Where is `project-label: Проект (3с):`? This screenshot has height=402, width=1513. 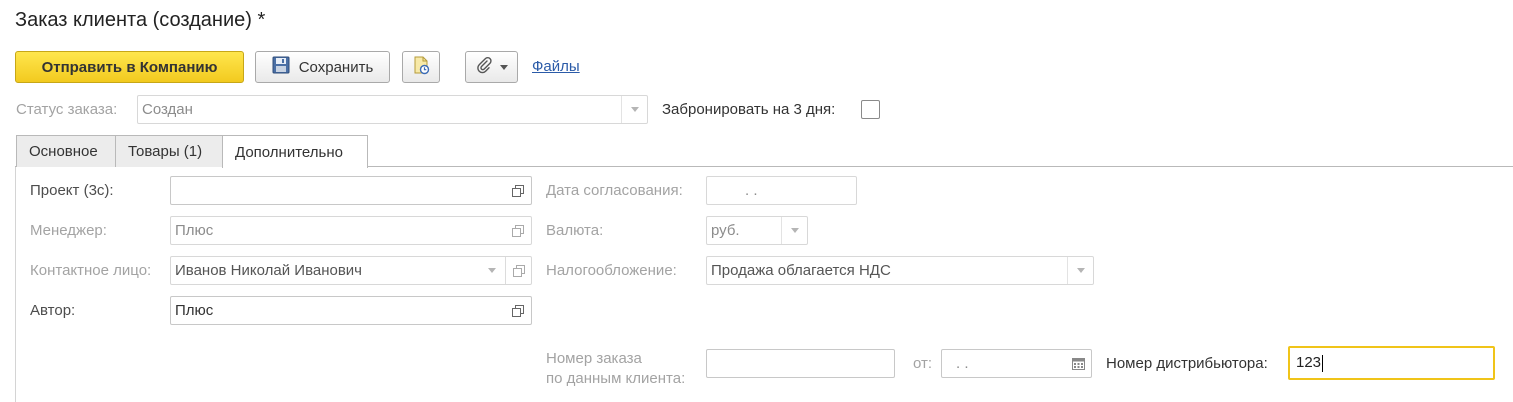
project-label: Проект (3с): is located at coordinates (72, 190).